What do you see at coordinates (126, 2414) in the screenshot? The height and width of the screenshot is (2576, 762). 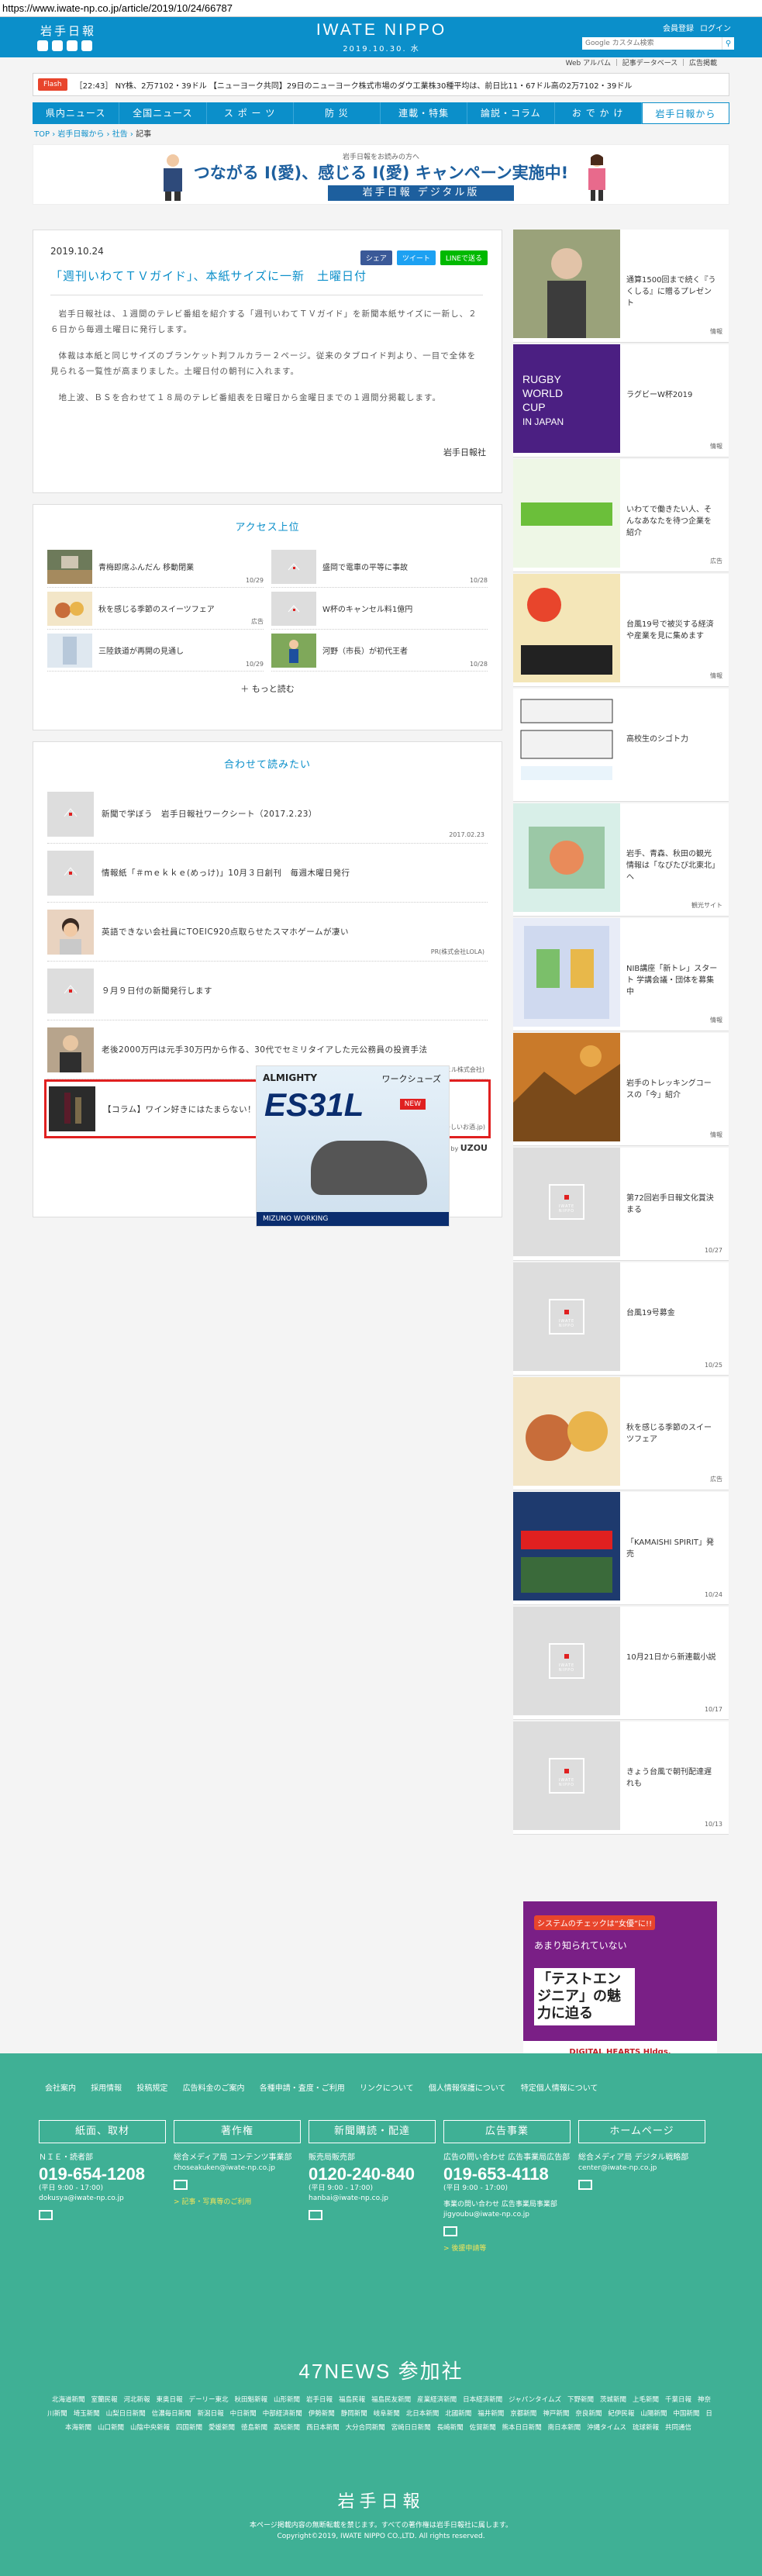 I see `member-paper-link: 山梨日日新聞` at bounding box center [126, 2414].